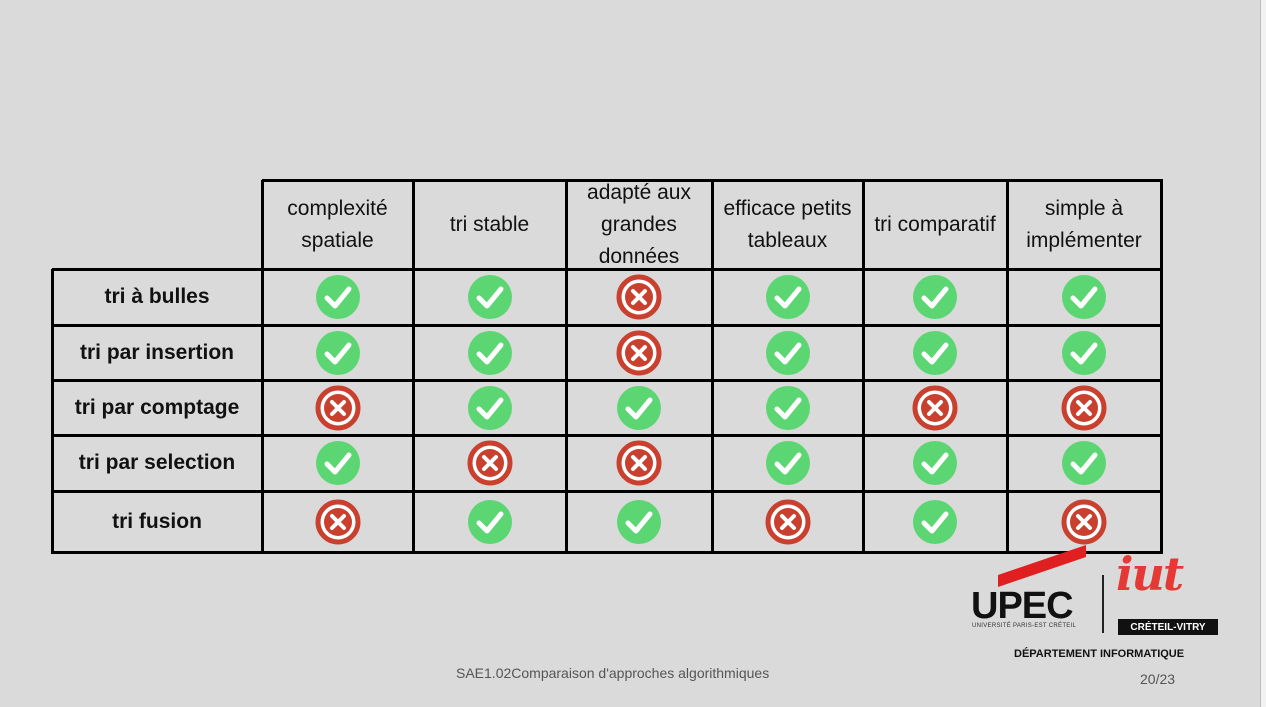 The height and width of the screenshot is (707, 1266). Describe the element at coordinates (787, 224) in the screenshot. I see `column-header: efficace petits tableaux` at that location.